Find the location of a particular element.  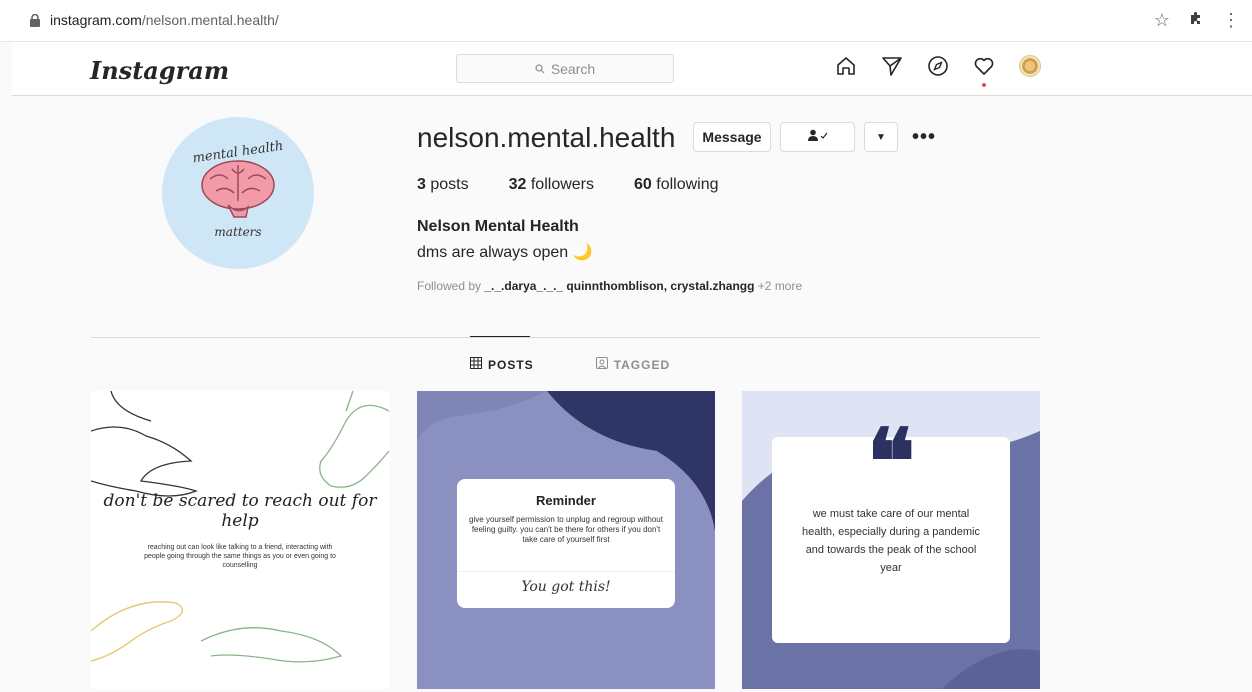

post-title: don't be scared to reach out for help is located at coordinates (240, 511).